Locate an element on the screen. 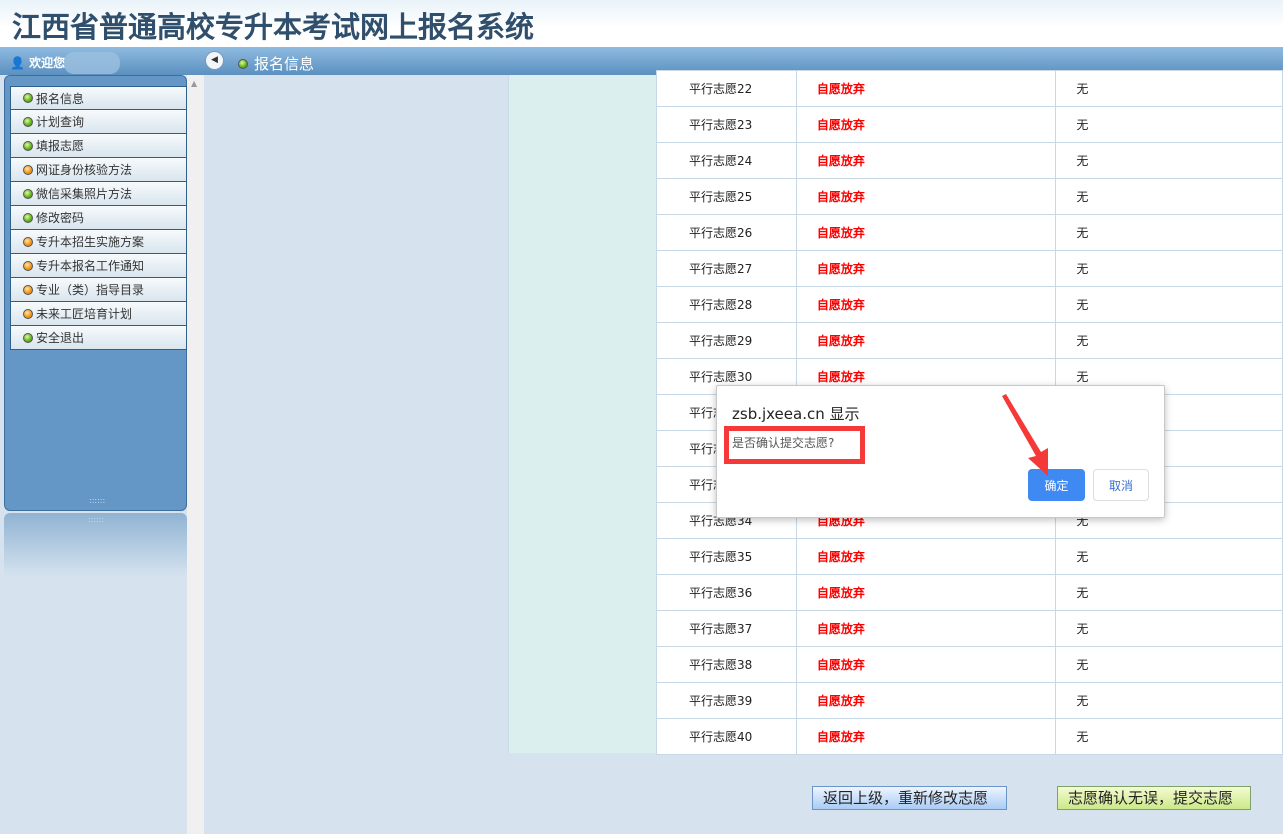  sidebar-item: 专业（类）指导目录 is located at coordinates (98, 290).